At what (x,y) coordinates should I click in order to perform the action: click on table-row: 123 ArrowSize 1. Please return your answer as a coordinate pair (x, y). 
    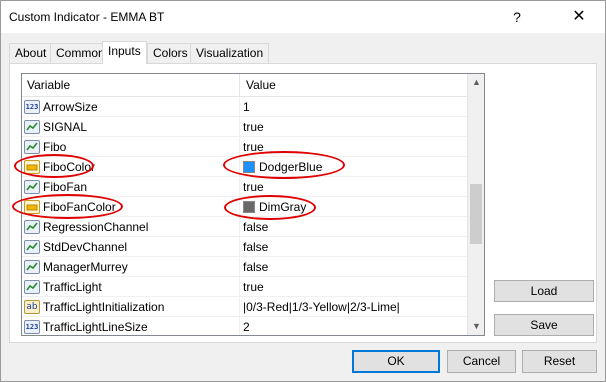
    Looking at the image, I should click on (244, 107).